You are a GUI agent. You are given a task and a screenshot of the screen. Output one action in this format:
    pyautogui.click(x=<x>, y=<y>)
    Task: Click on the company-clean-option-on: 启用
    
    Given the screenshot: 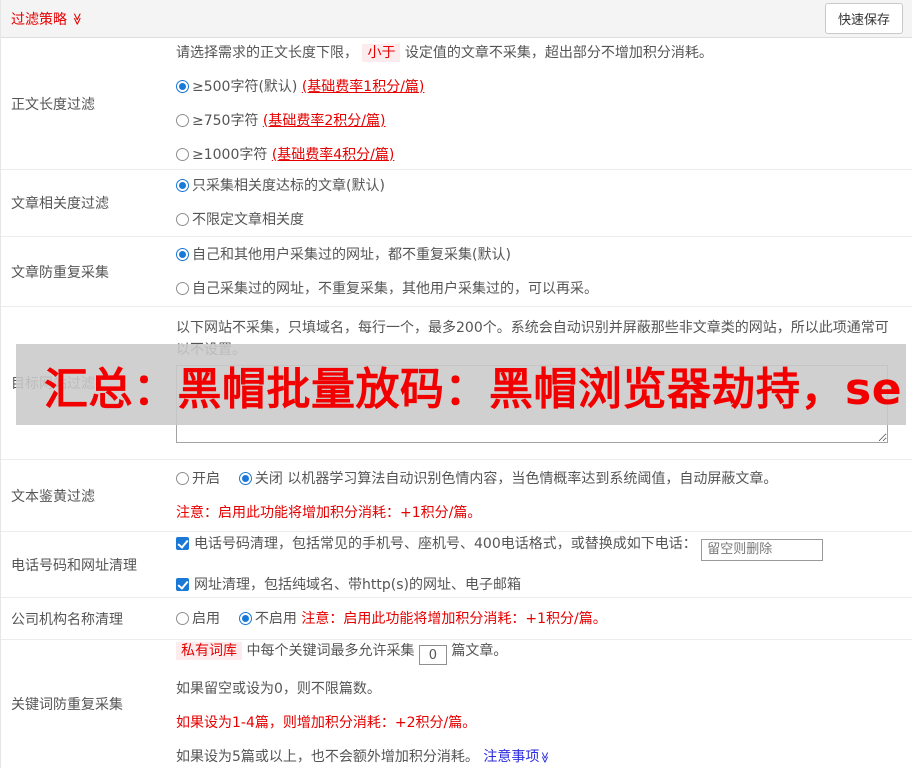 What is the action you would take?
    pyautogui.click(x=198, y=619)
    